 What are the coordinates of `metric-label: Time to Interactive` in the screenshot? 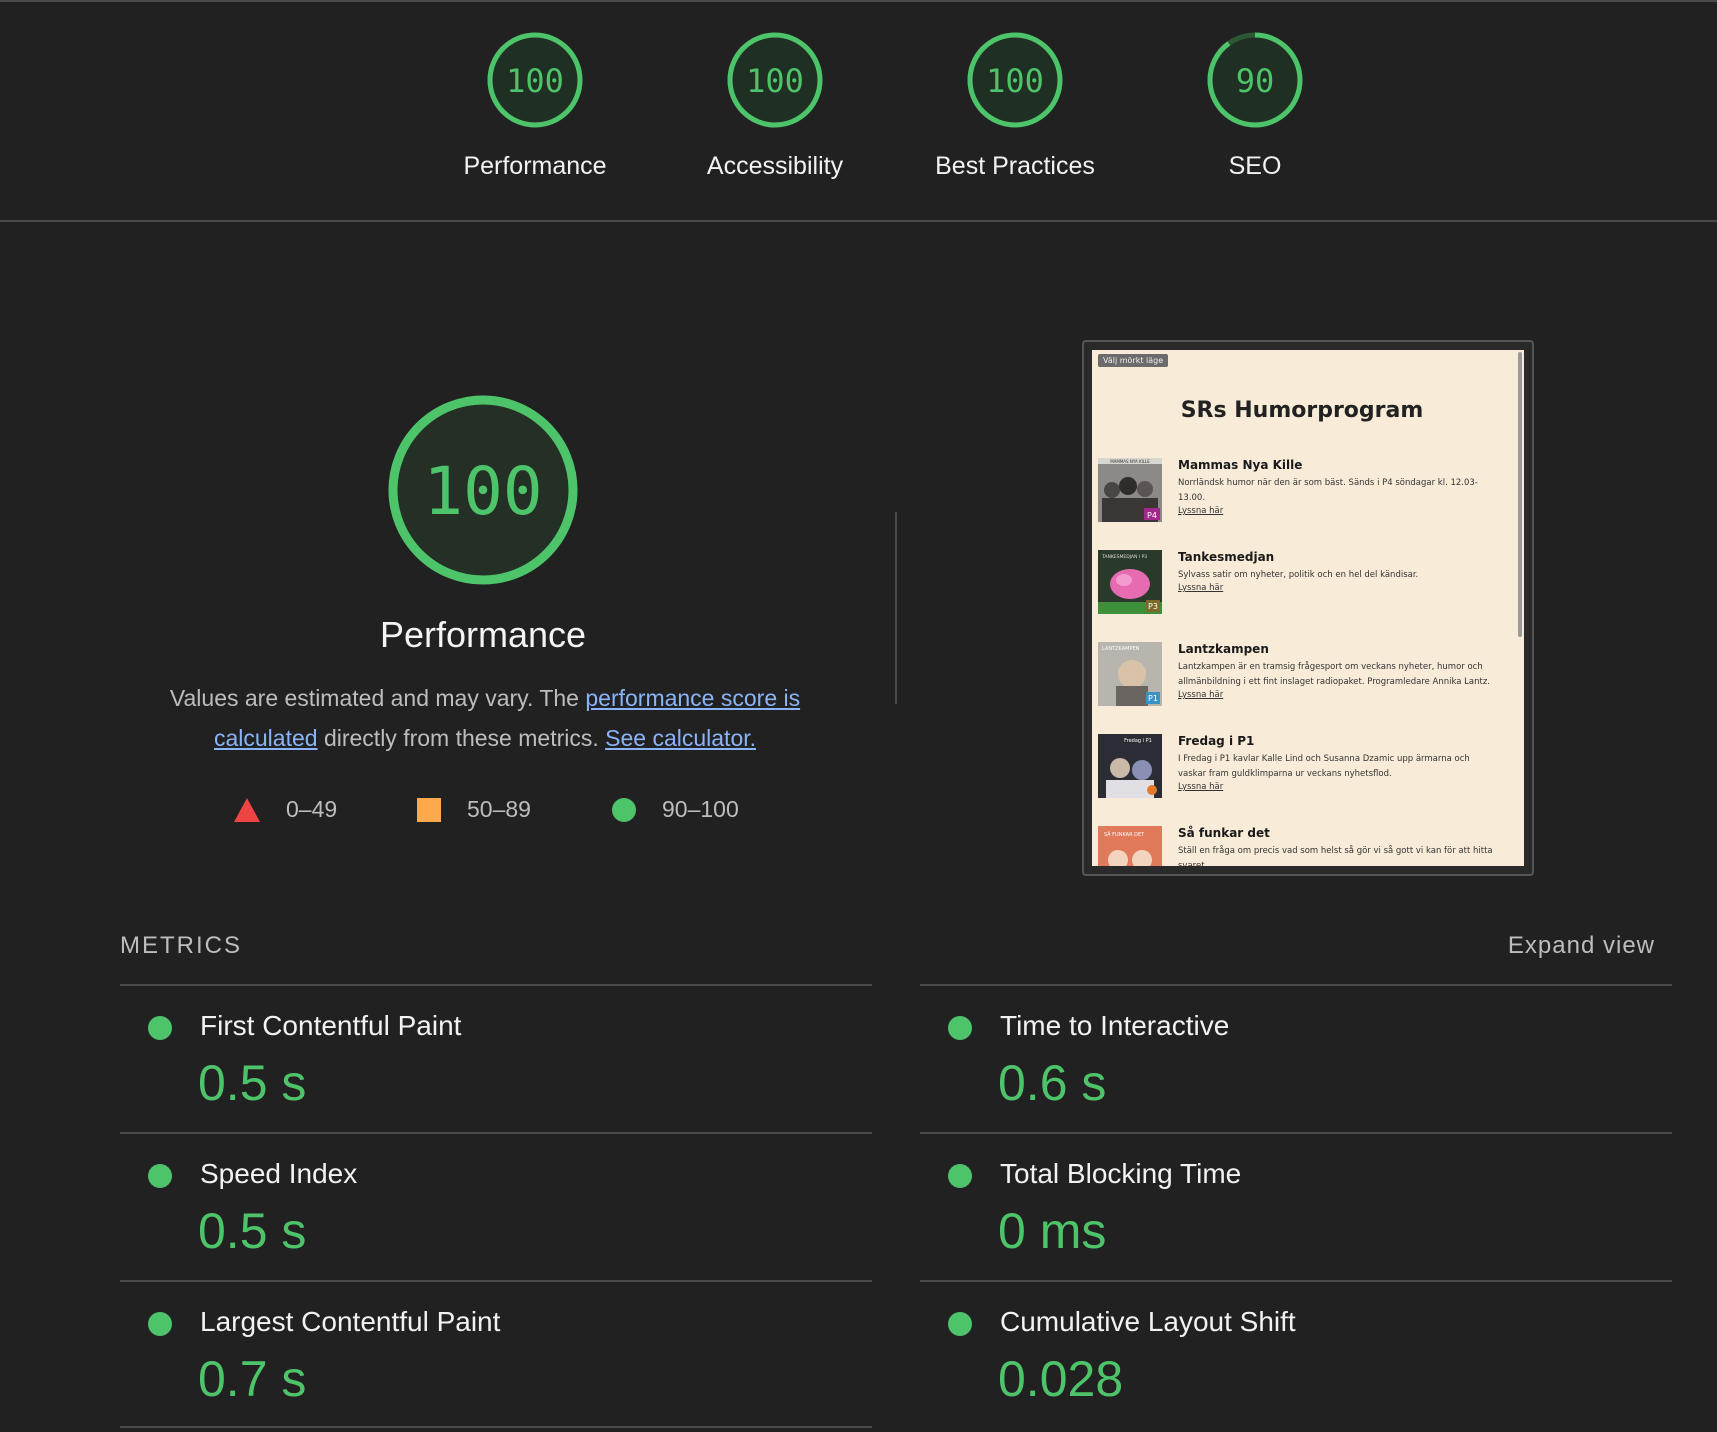 It's located at (1115, 1025).